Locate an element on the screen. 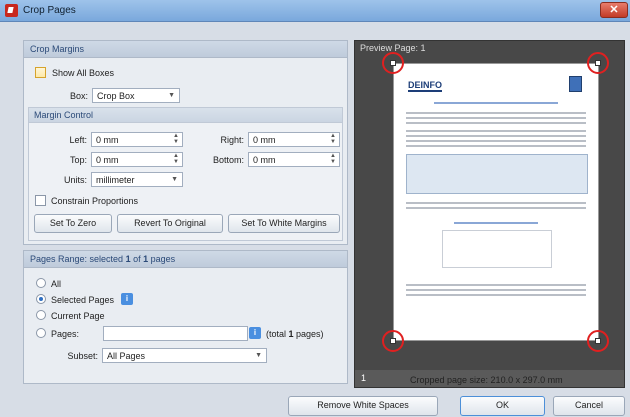 This screenshot has width=630, height=417. close-button: ✕ is located at coordinates (614, 10).